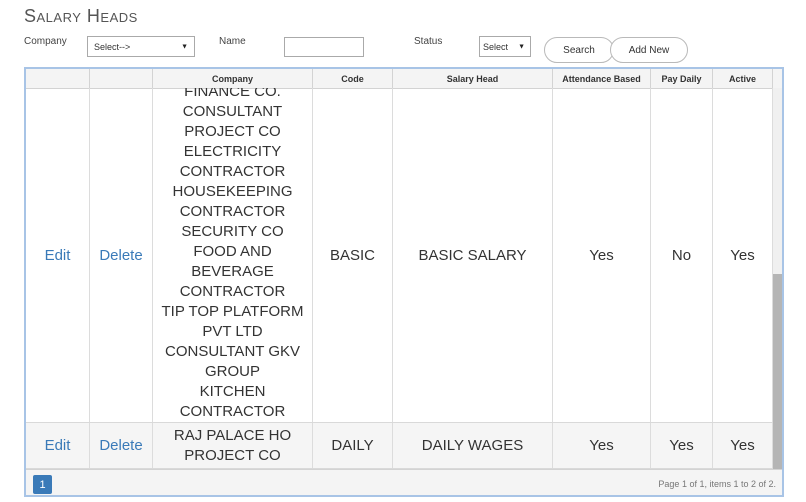 This screenshot has width=806, height=502. Describe the element at coordinates (682, 255) in the screenshot. I see `pay-daily-cell: No` at that location.